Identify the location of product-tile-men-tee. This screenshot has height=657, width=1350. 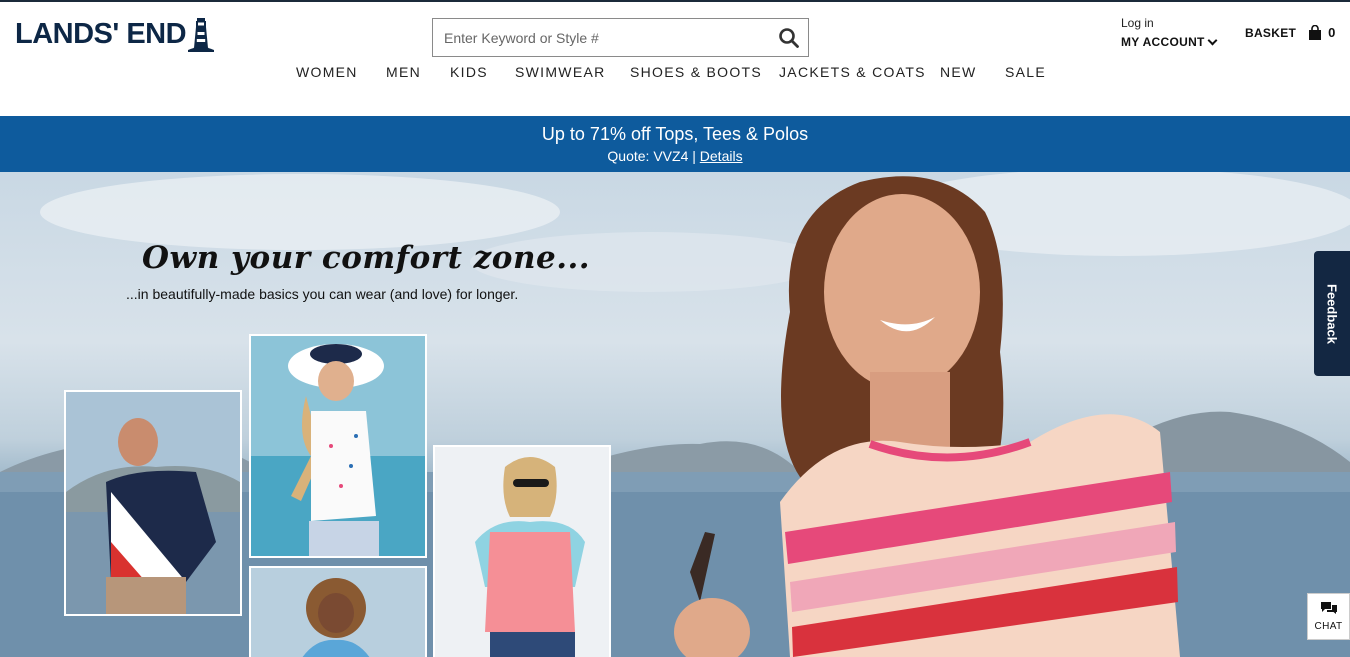
(153, 503).